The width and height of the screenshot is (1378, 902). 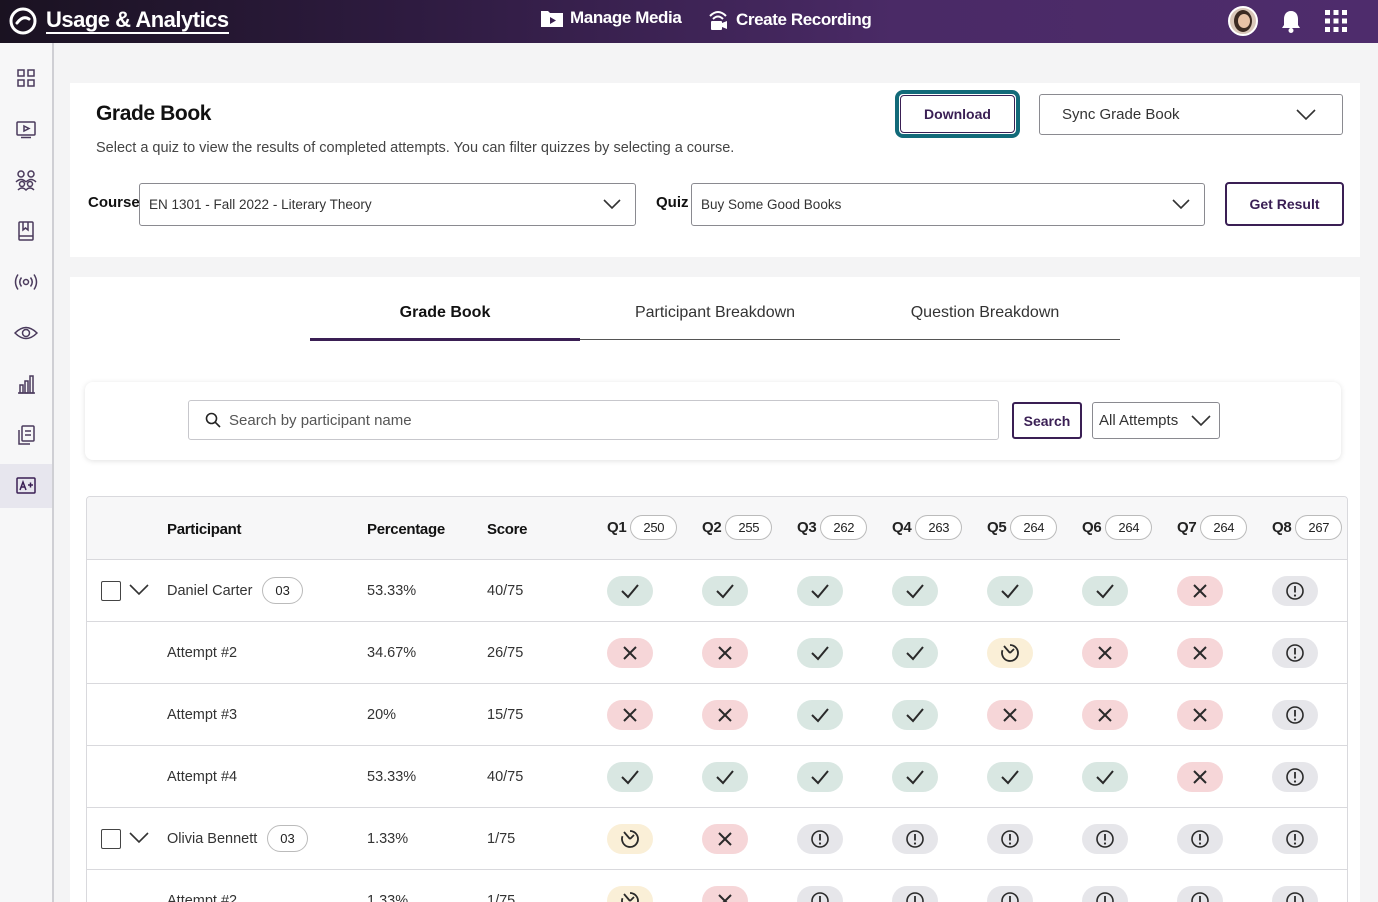 What do you see at coordinates (1047, 420) in the screenshot?
I see `search-button: Search` at bounding box center [1047, 420].